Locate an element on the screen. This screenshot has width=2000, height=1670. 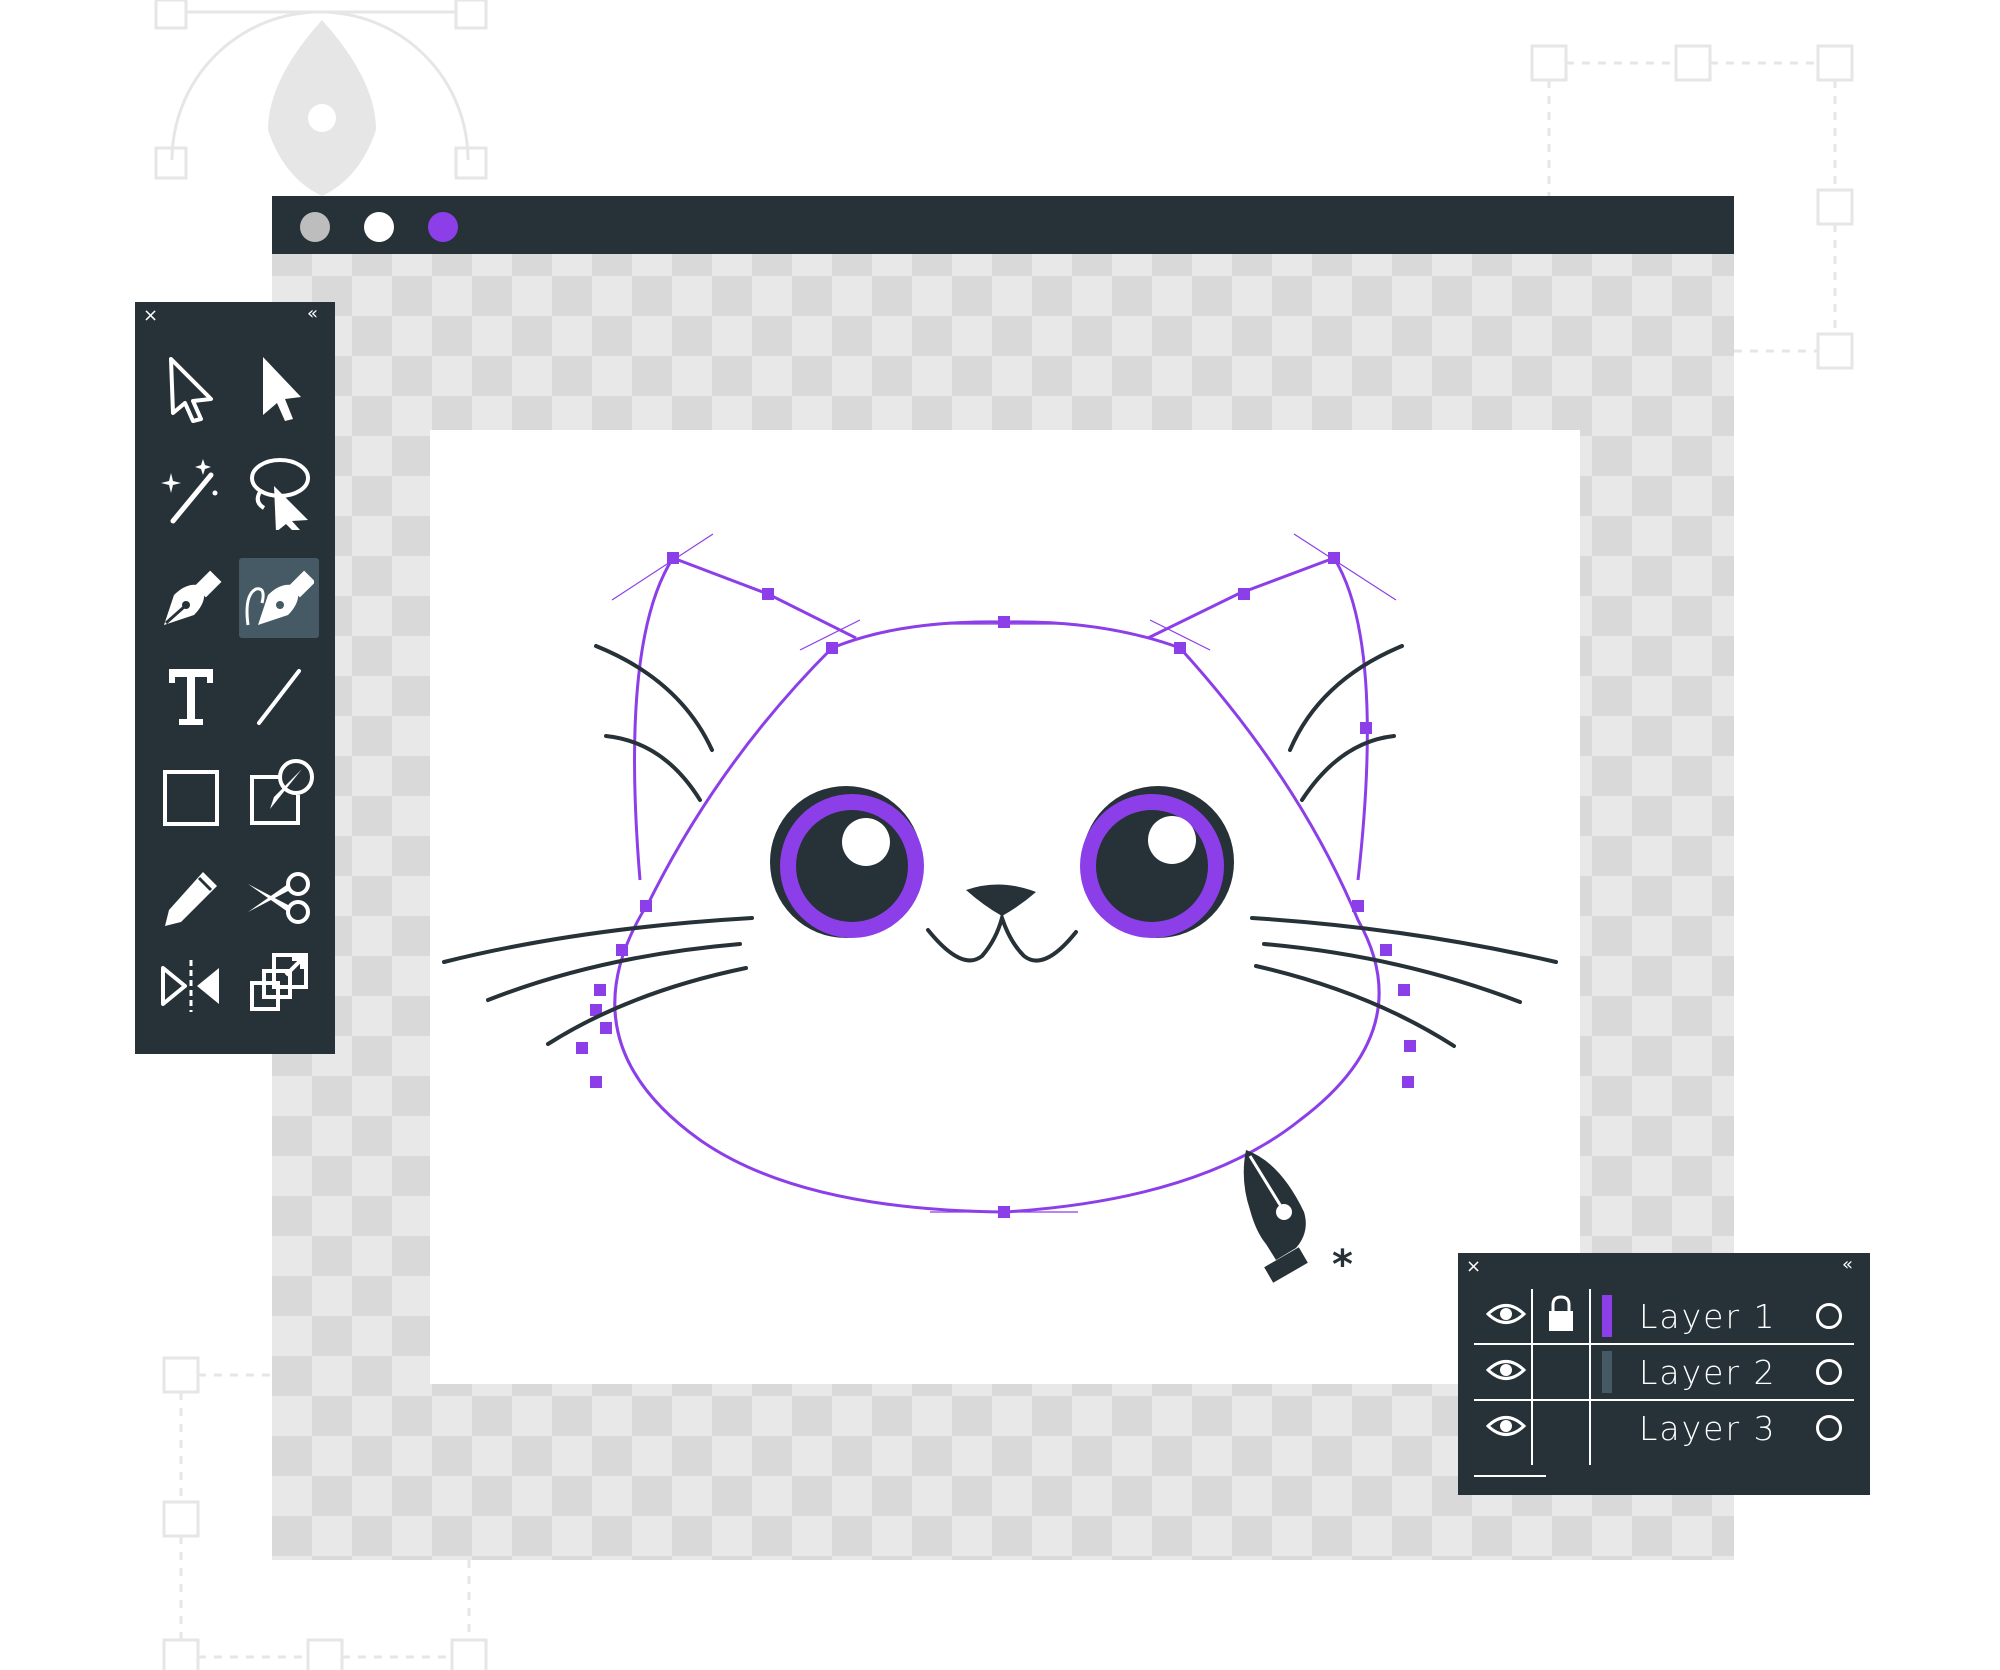
reflect-icon is located at coordinates (190, 986).